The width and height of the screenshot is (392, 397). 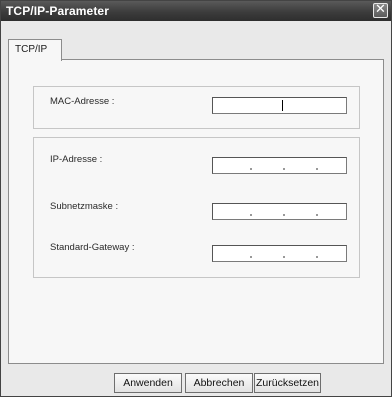 I want to click on ip-address-label: IP-Adresse :, so click(x=76, y=159).